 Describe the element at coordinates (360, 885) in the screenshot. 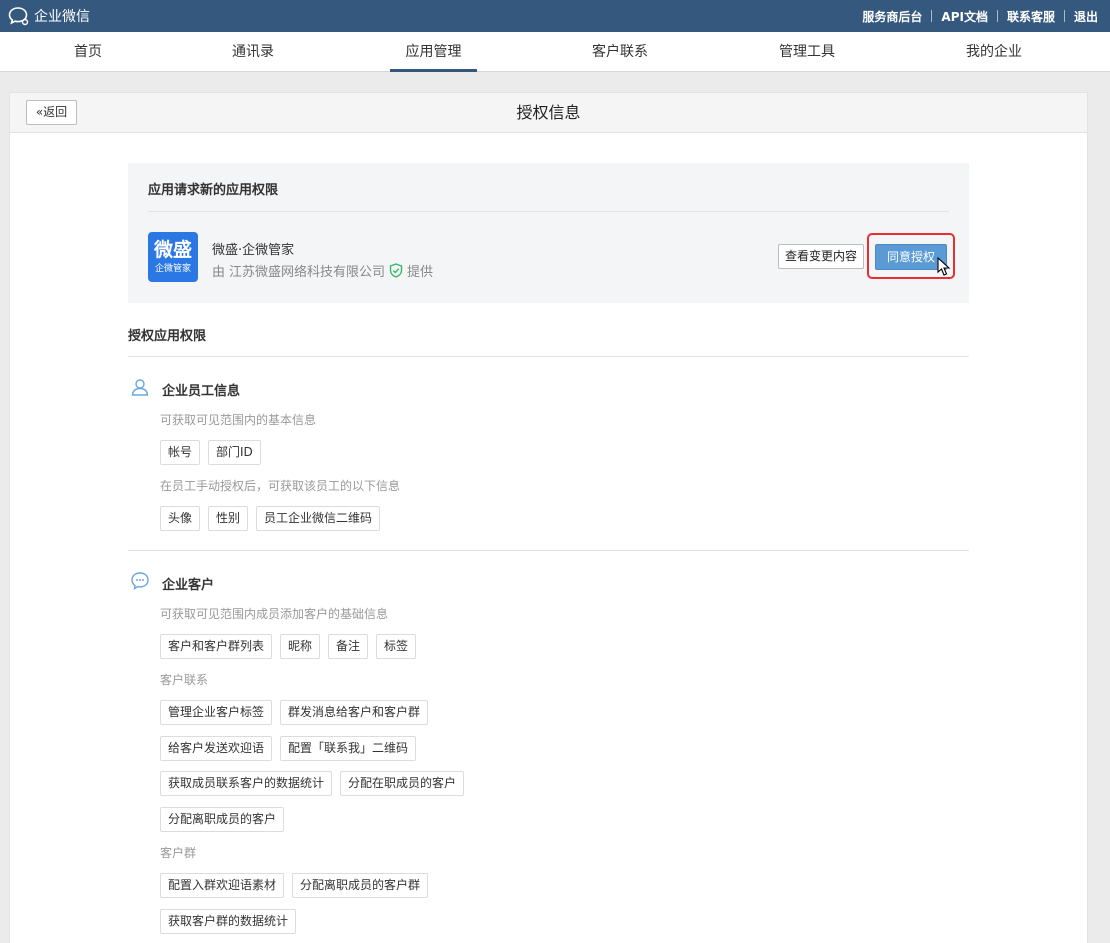

I see `permission-tag: 分配离职成员的客户群` at that location.